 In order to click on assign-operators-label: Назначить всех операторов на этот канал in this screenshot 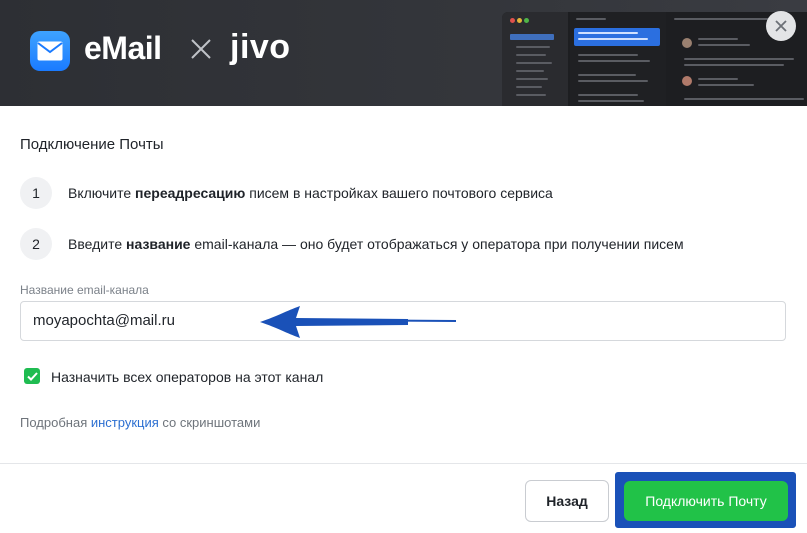, I will do `click(187, 377)`.